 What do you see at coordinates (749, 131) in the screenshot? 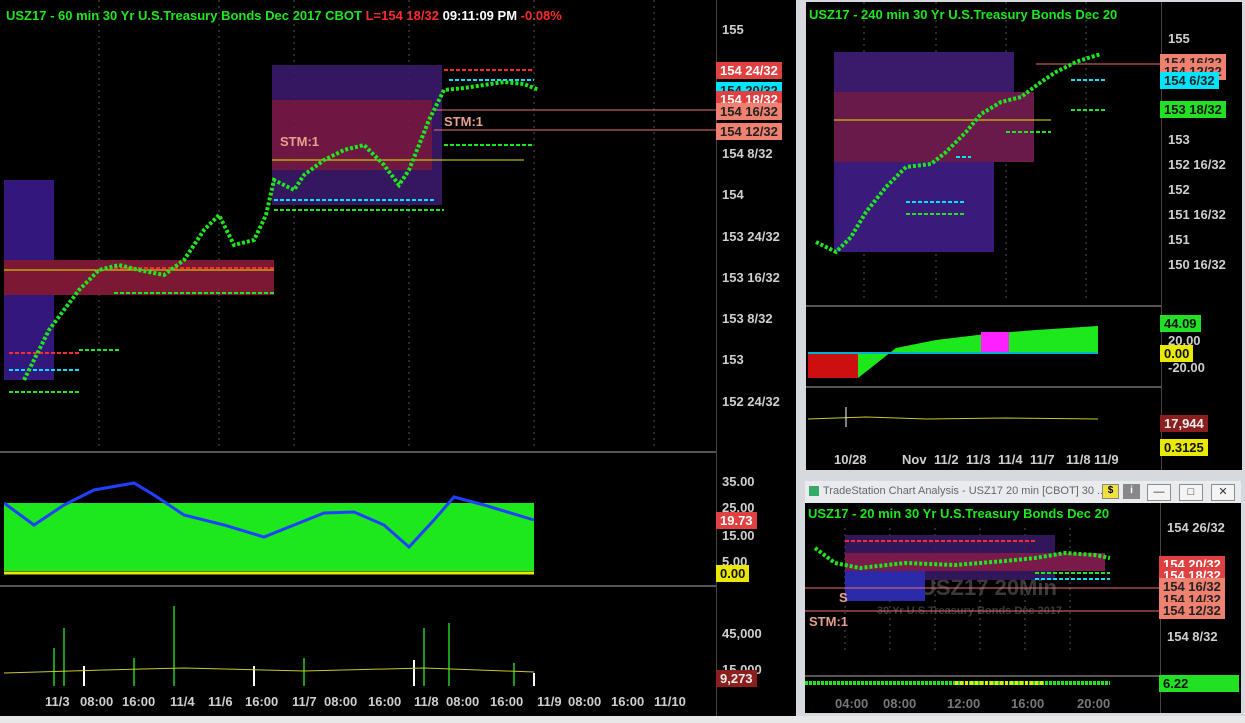
I see `price-tag-low: 154 12/32` at bounding box center [749, 131].